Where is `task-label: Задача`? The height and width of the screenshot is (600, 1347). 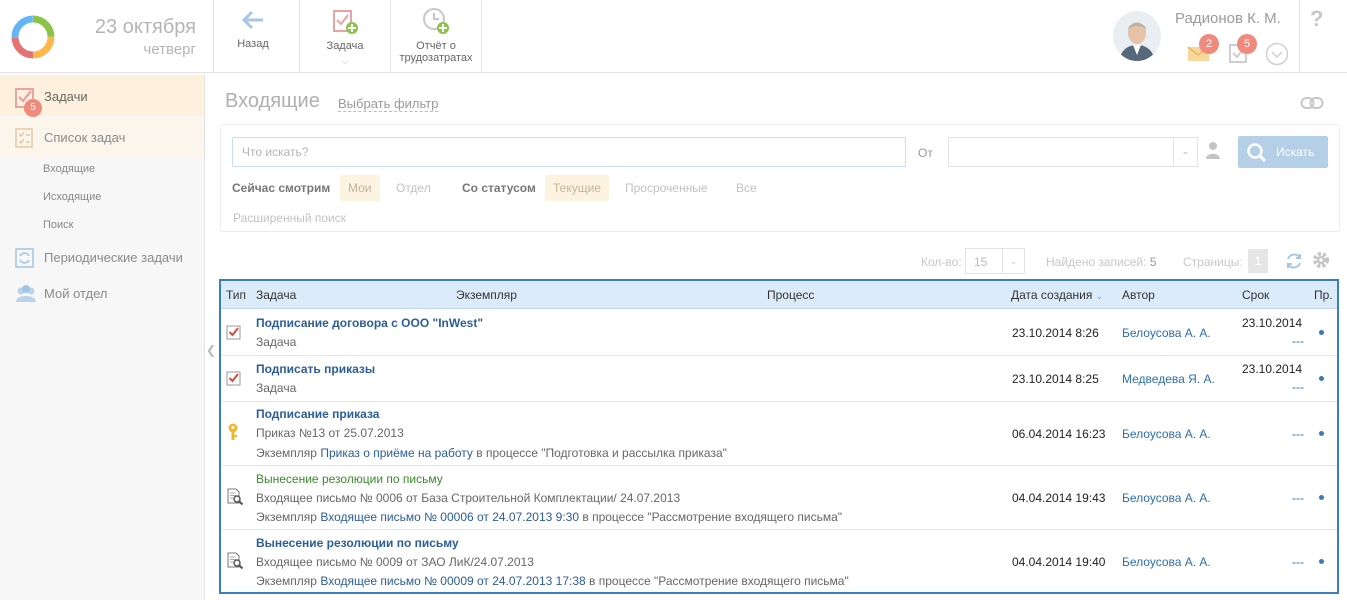 task-label: Задача is located at coordinates (345, 46).